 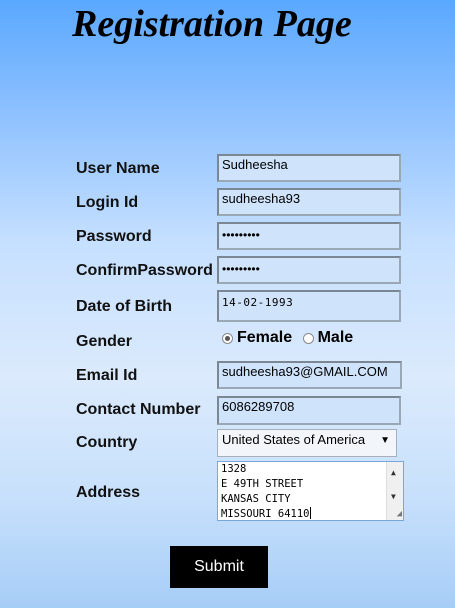 I want to click on password-label: Password, so click(x=114, y=236).